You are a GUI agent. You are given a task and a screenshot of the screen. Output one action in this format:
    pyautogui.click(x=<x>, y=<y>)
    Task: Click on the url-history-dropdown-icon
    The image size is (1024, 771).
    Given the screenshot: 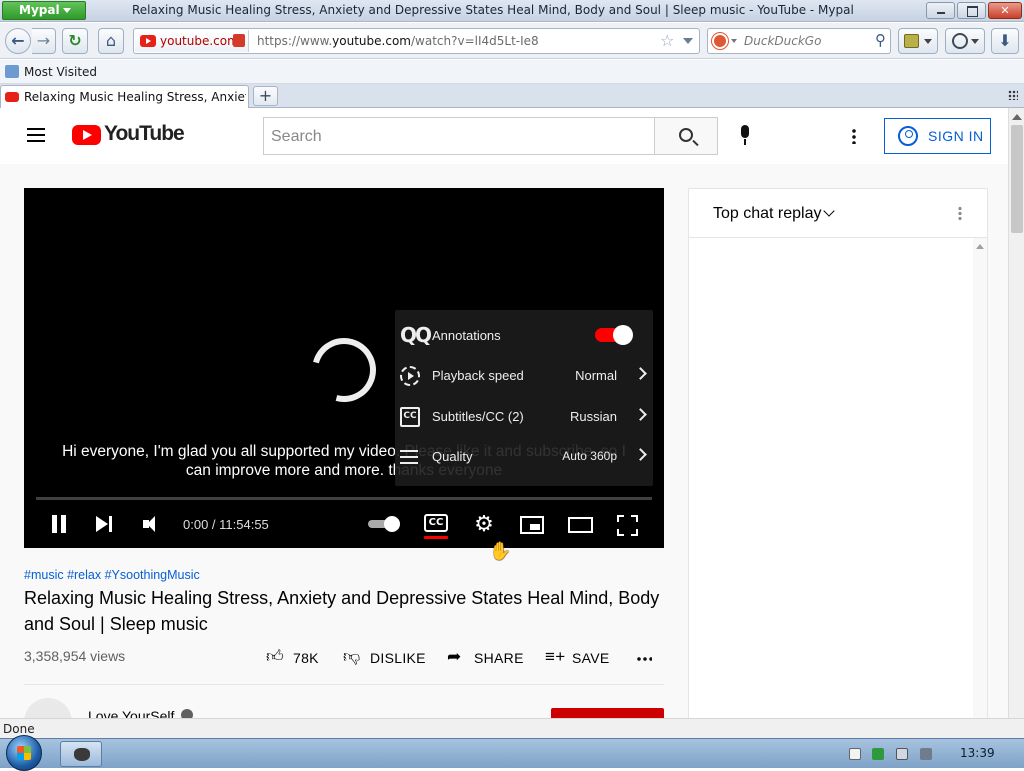 What is the action you would take?
    pyautogui.click(x=688, y=41)
    